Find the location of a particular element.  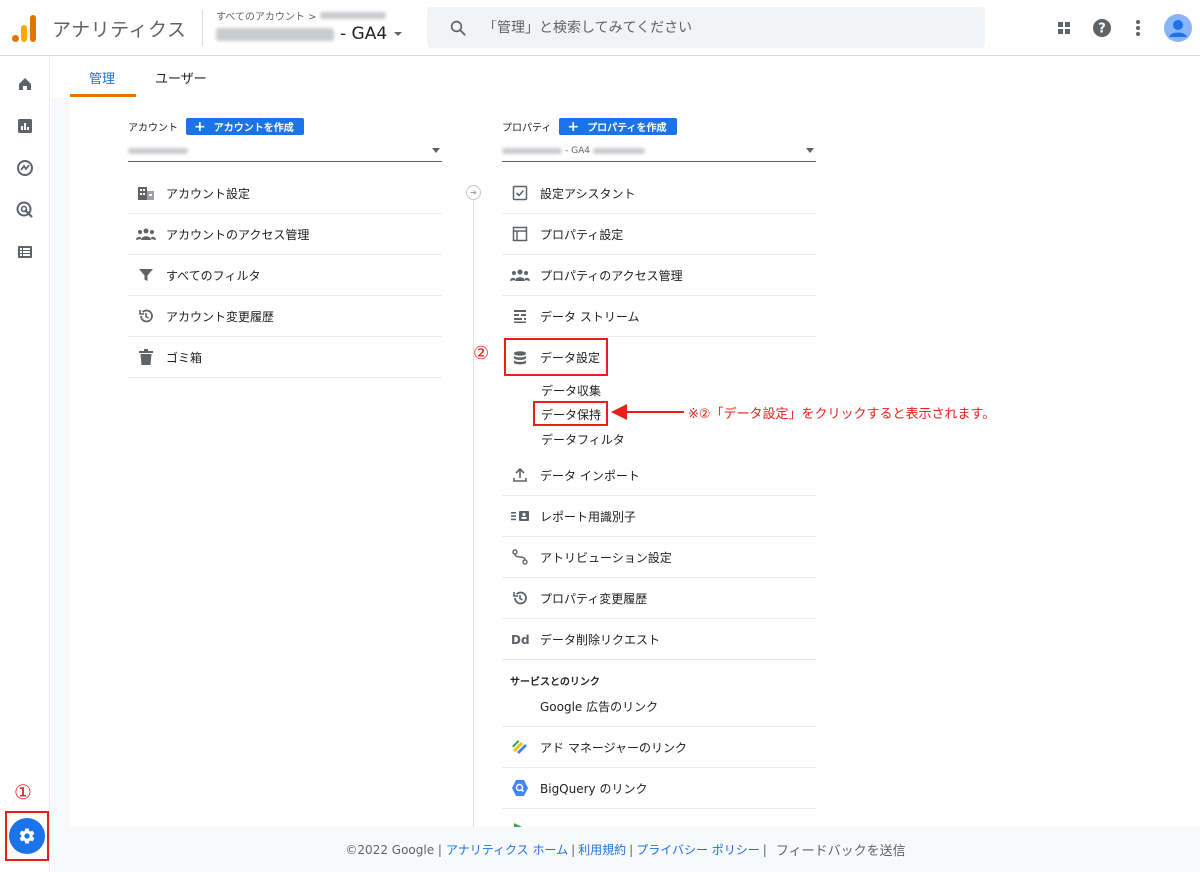

top-app-bar: アナリティクス すべてのアカウント > - GA4 ? is located at coordinates (600, 28).